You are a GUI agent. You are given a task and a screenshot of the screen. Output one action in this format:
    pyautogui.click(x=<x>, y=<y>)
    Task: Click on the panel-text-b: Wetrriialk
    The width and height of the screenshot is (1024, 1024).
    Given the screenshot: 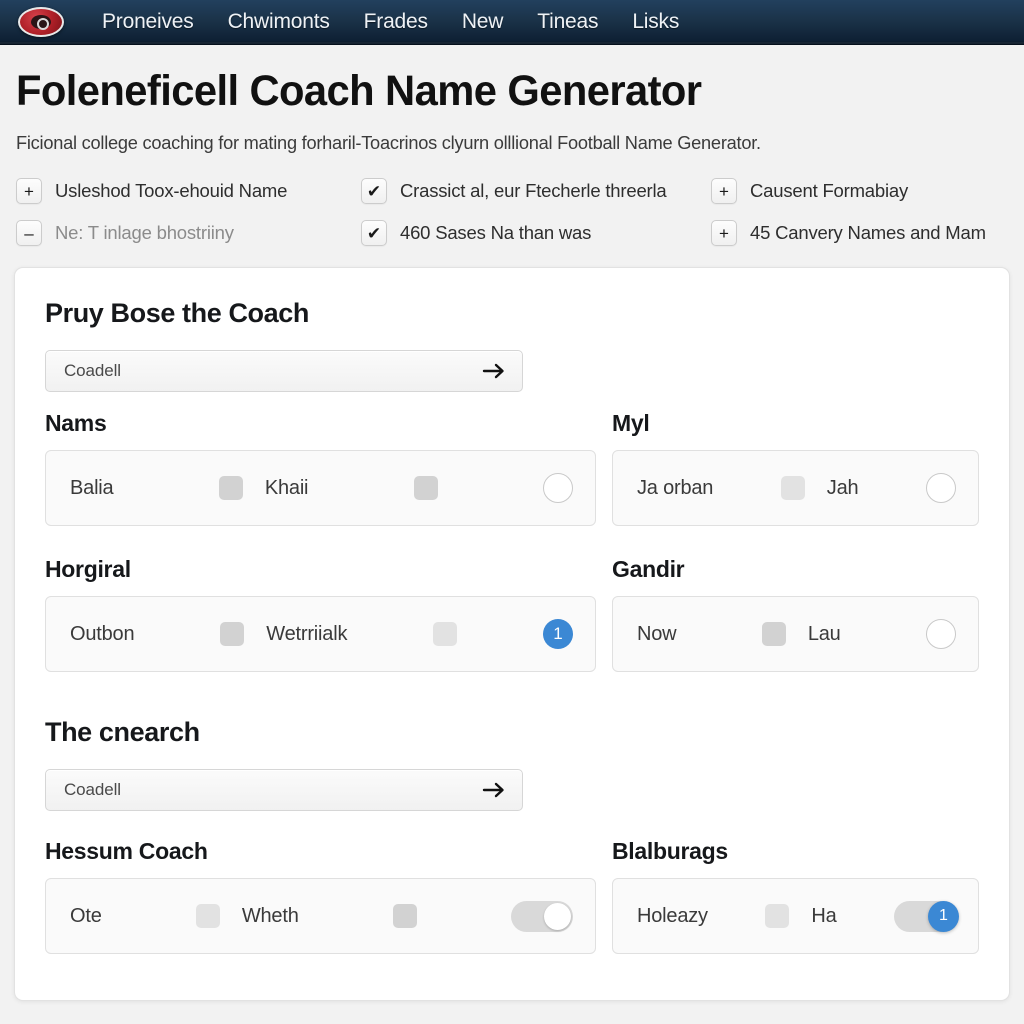 What is the action you would take?
    pyautogui.click(x=307, y=633)
    